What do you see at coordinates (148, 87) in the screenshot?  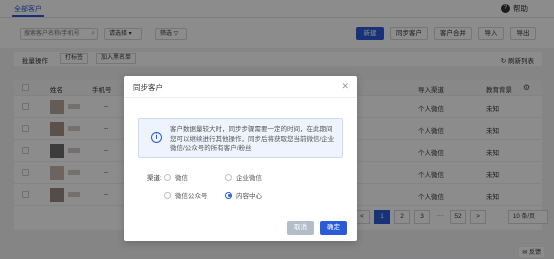 I see `dialog-title: 同步客户` at bounding box center [148, 87].